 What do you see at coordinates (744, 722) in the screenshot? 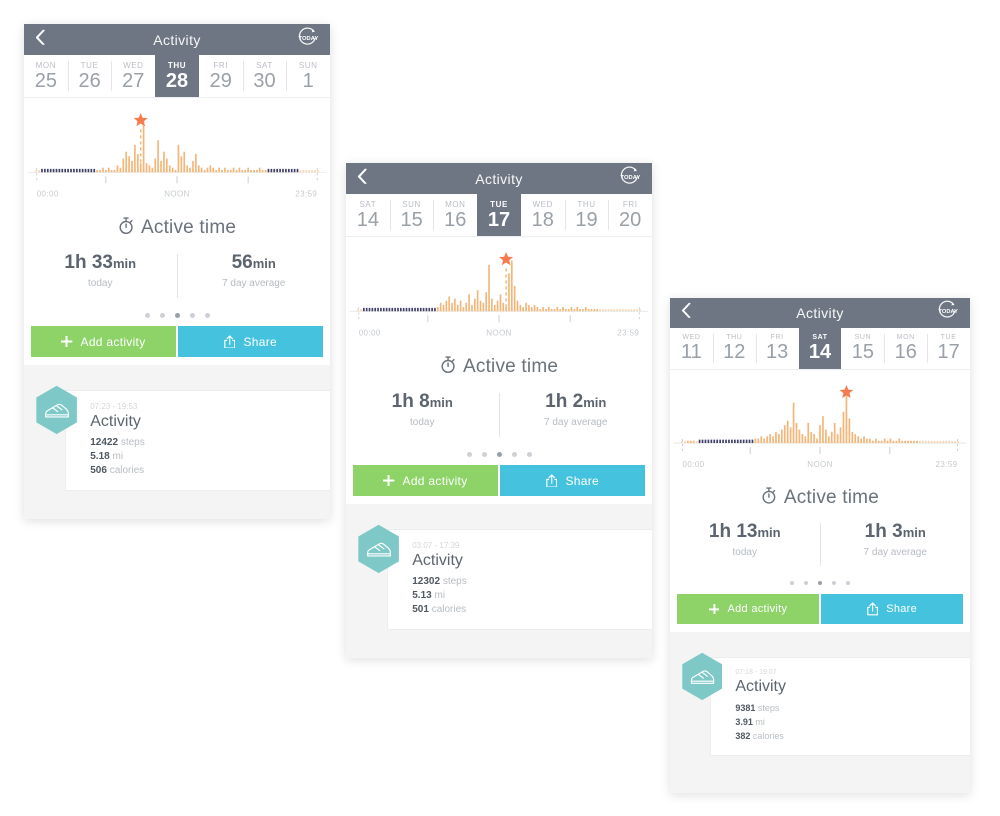
I see `activity-metric-value-distance: 3.91` at bounding box center [744, 722].